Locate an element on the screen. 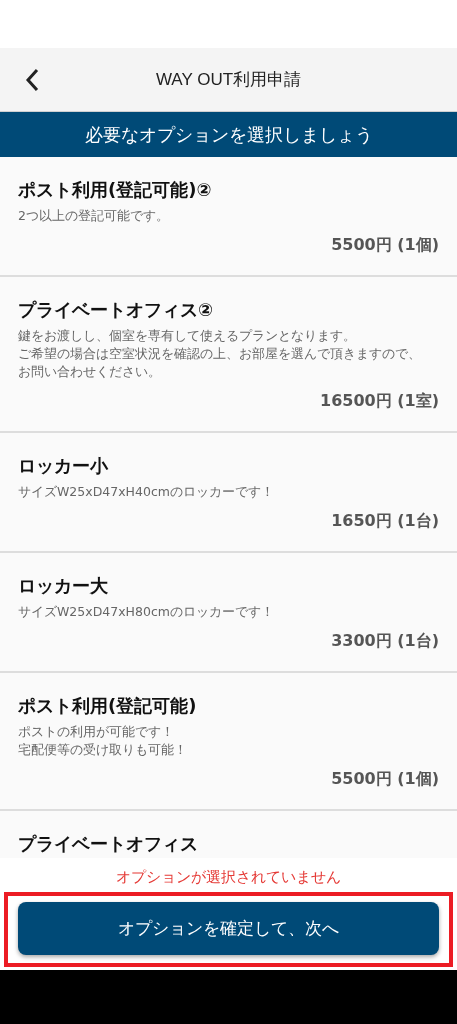  option-title: プライベートオフィス is located at coordinates (108, 844).